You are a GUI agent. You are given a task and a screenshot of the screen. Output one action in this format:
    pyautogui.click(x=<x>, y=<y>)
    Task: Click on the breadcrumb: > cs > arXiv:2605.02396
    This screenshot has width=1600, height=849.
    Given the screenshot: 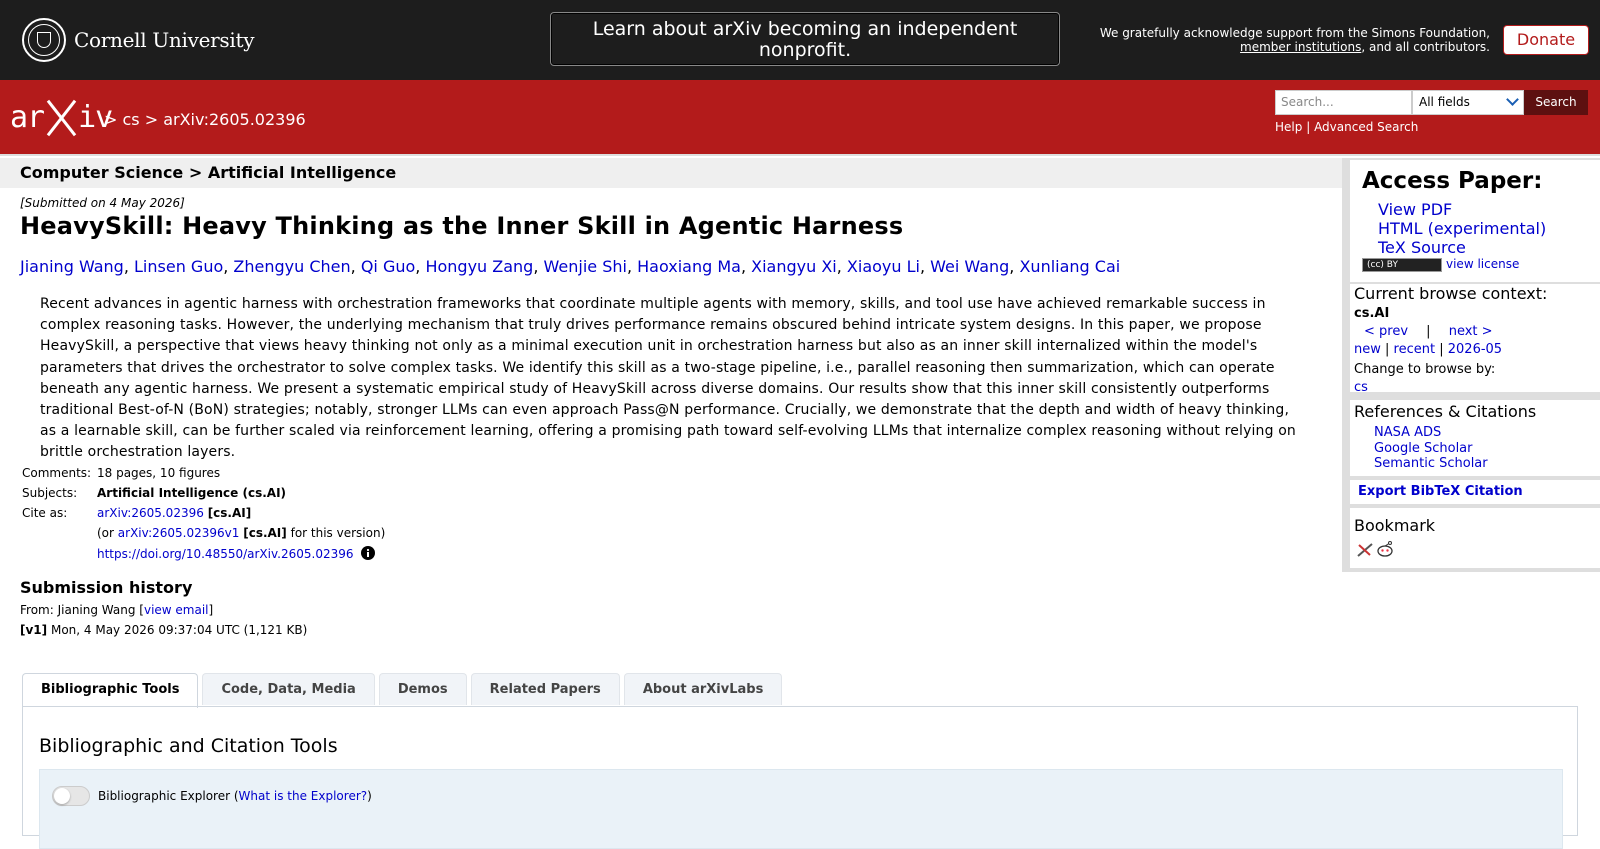 What is the action you would take?
    pyautogui.click(x=205, y=119)
    